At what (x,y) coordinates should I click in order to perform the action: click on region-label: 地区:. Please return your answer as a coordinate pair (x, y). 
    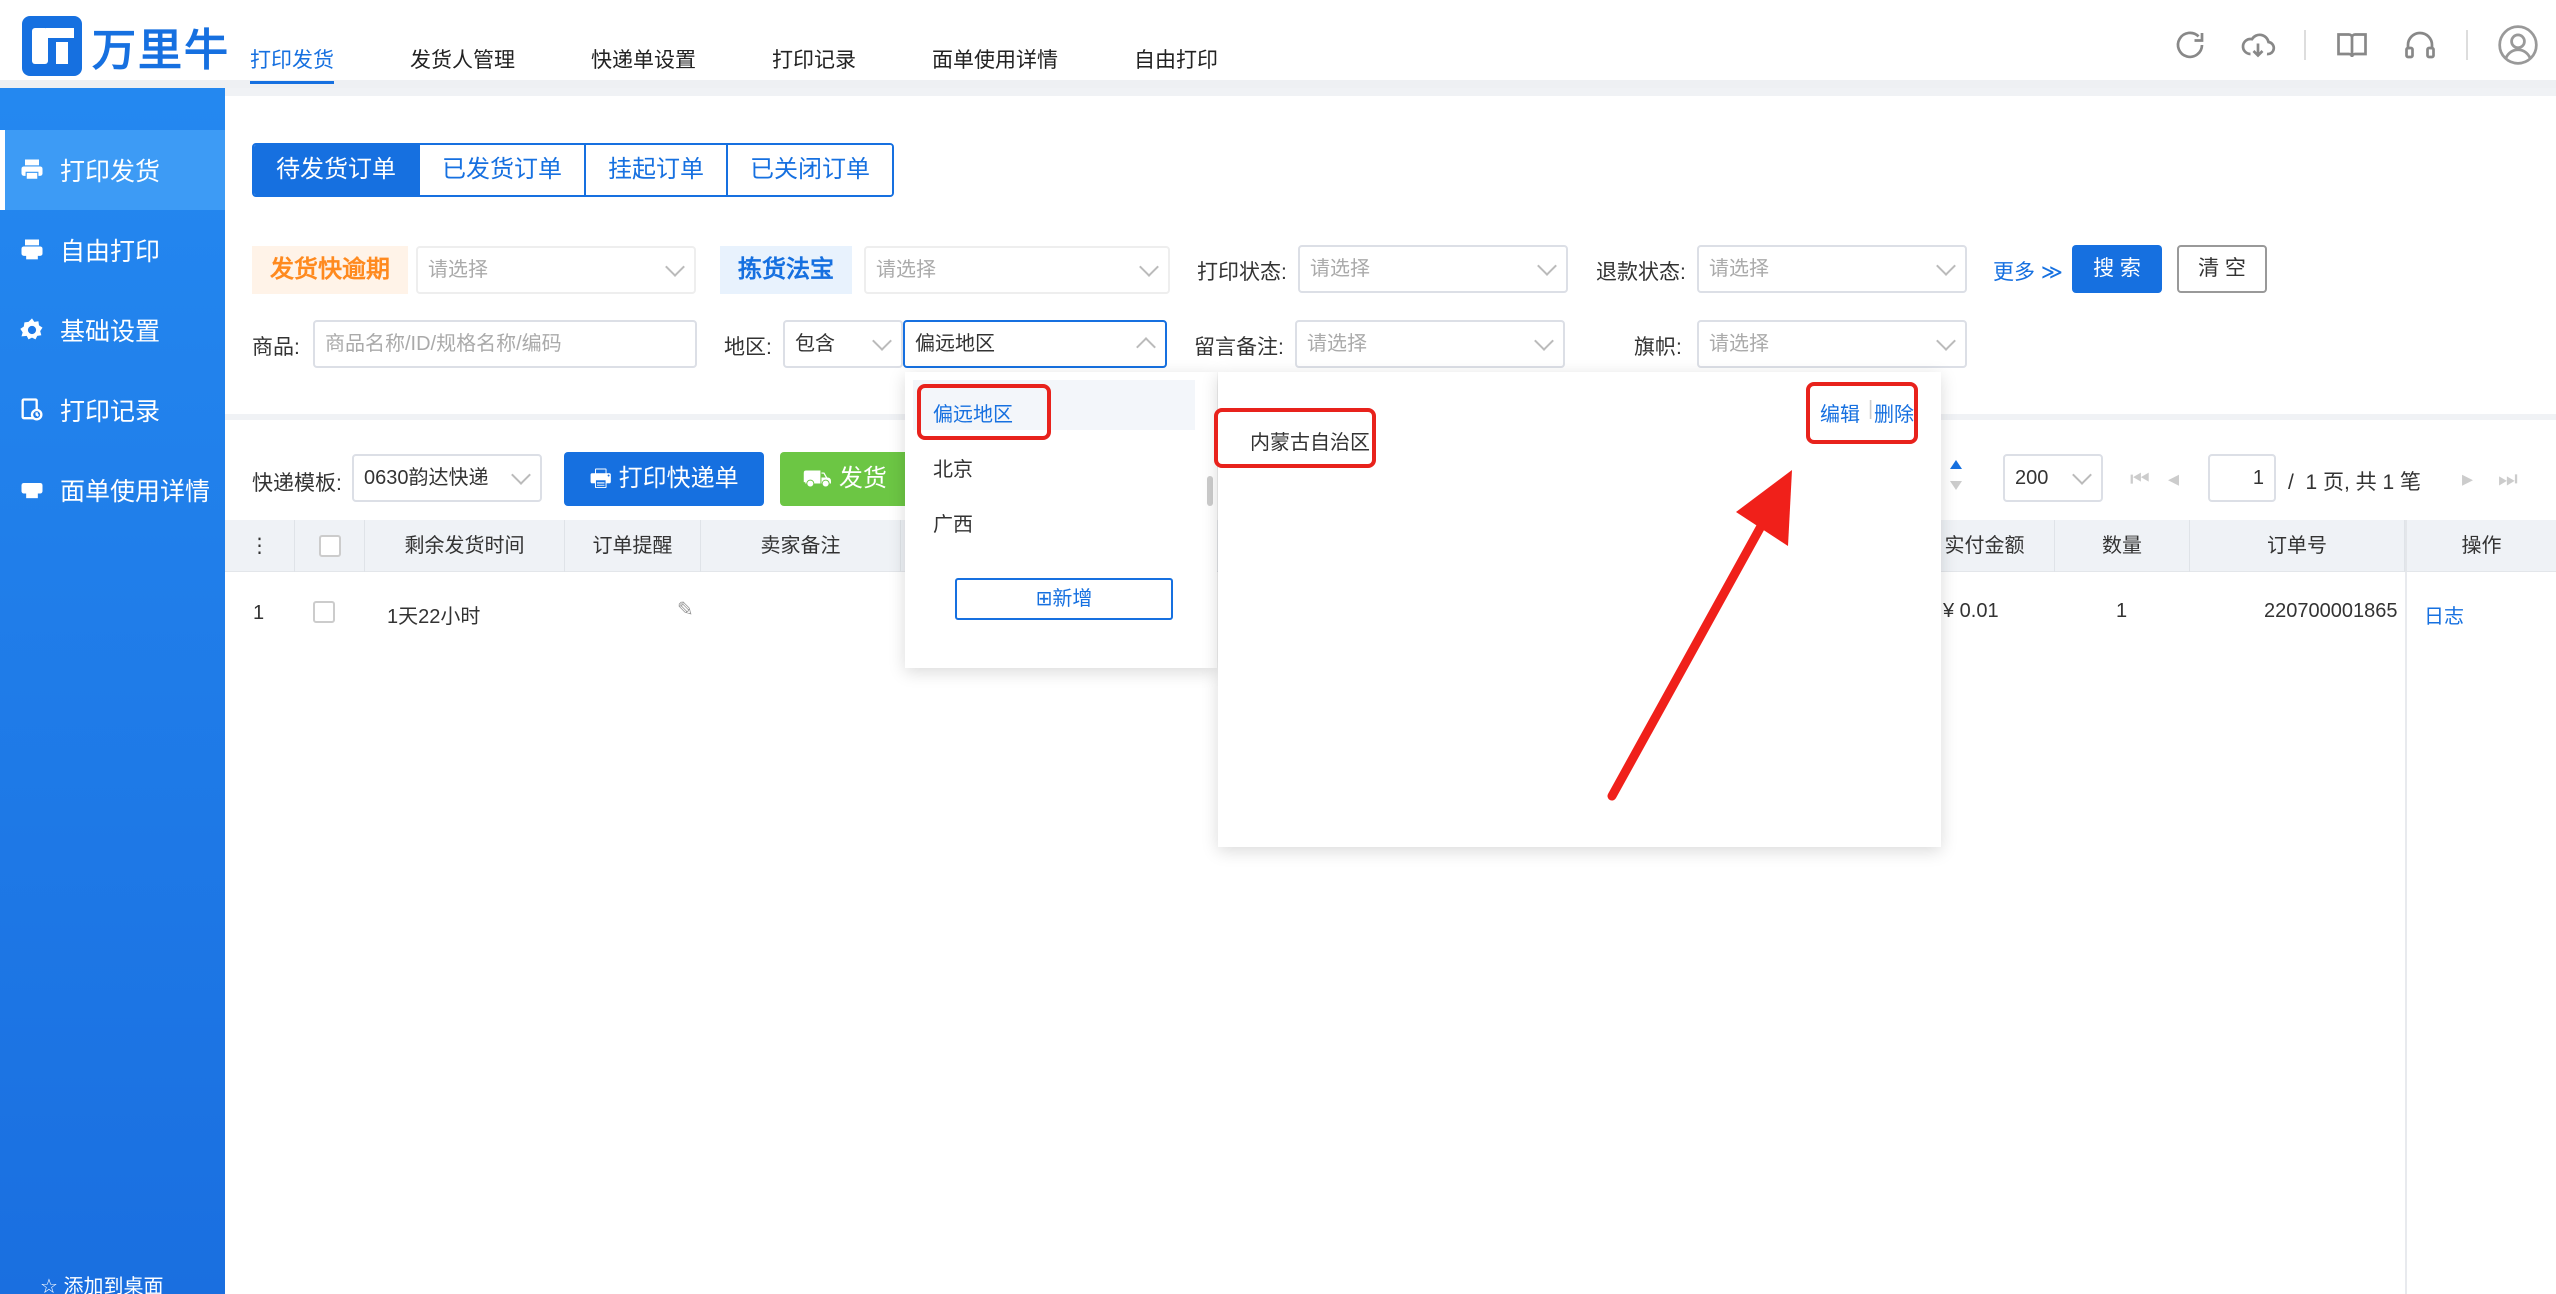
    Looking at the image, I should click on (748, 347).